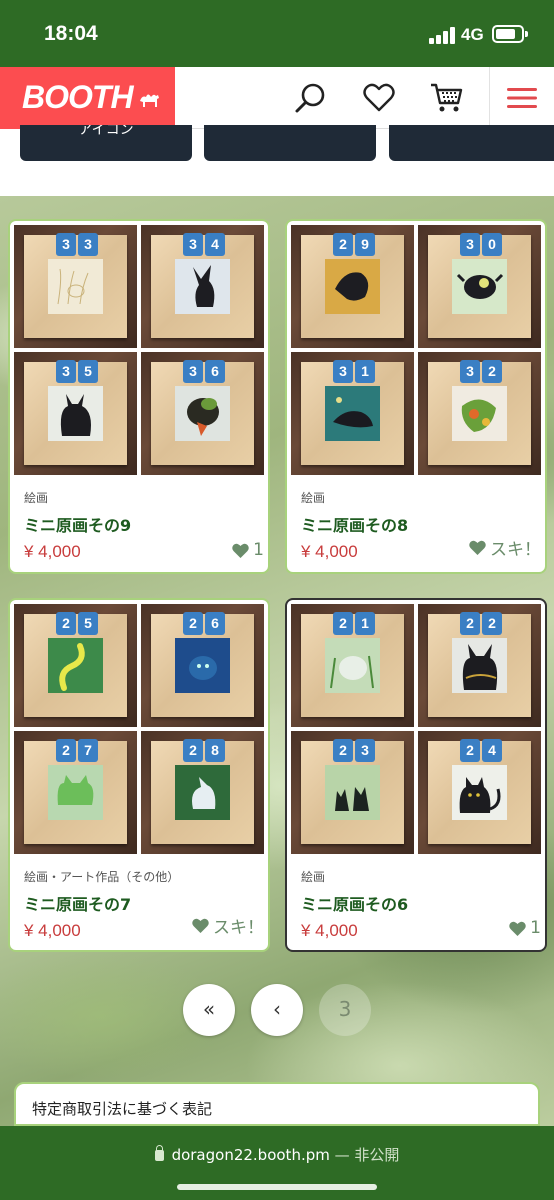  I want to click on number-badge: 36, so click(204, 371).